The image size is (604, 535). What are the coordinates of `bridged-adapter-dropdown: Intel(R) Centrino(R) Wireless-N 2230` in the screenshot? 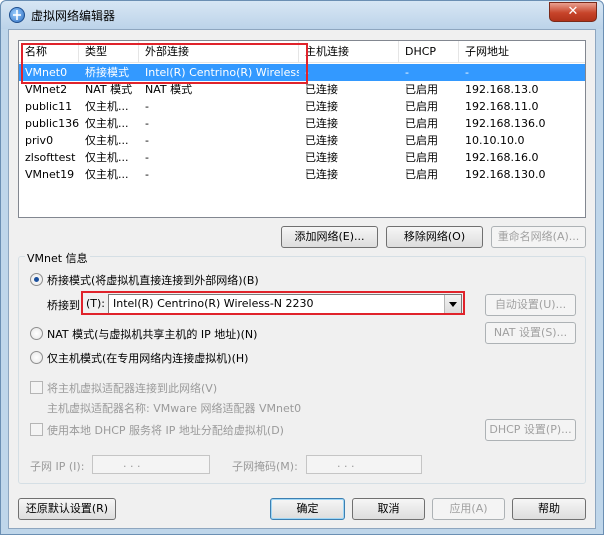 It's located at (285, 304).